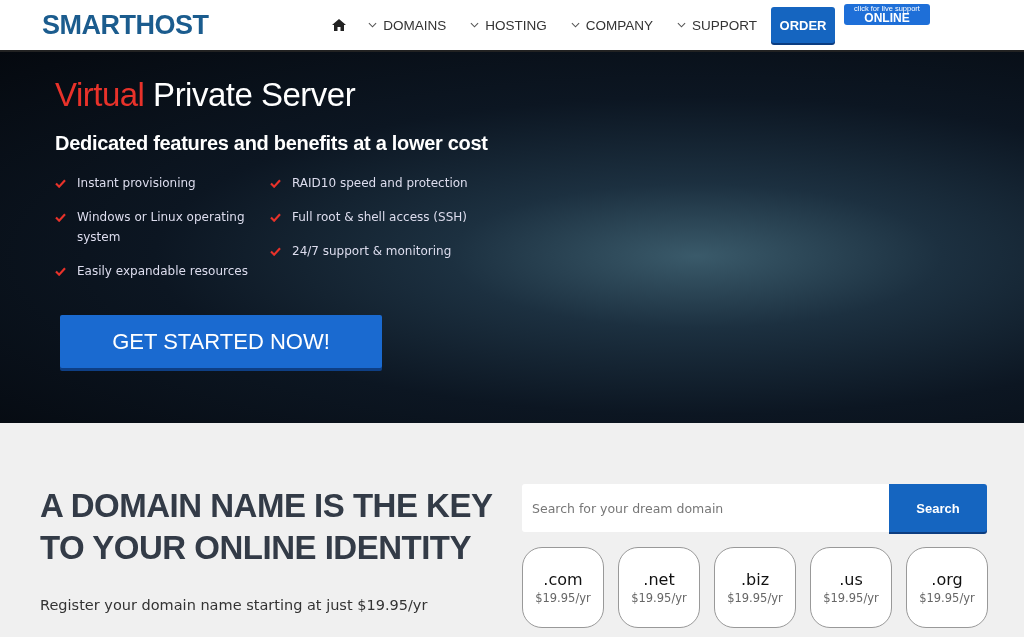 The image size is (1024, 637). What do you see at coordinates (717, 25) in the screenshot?
I see `nav-link: SUPPORT` at bounding box center [717, 25].